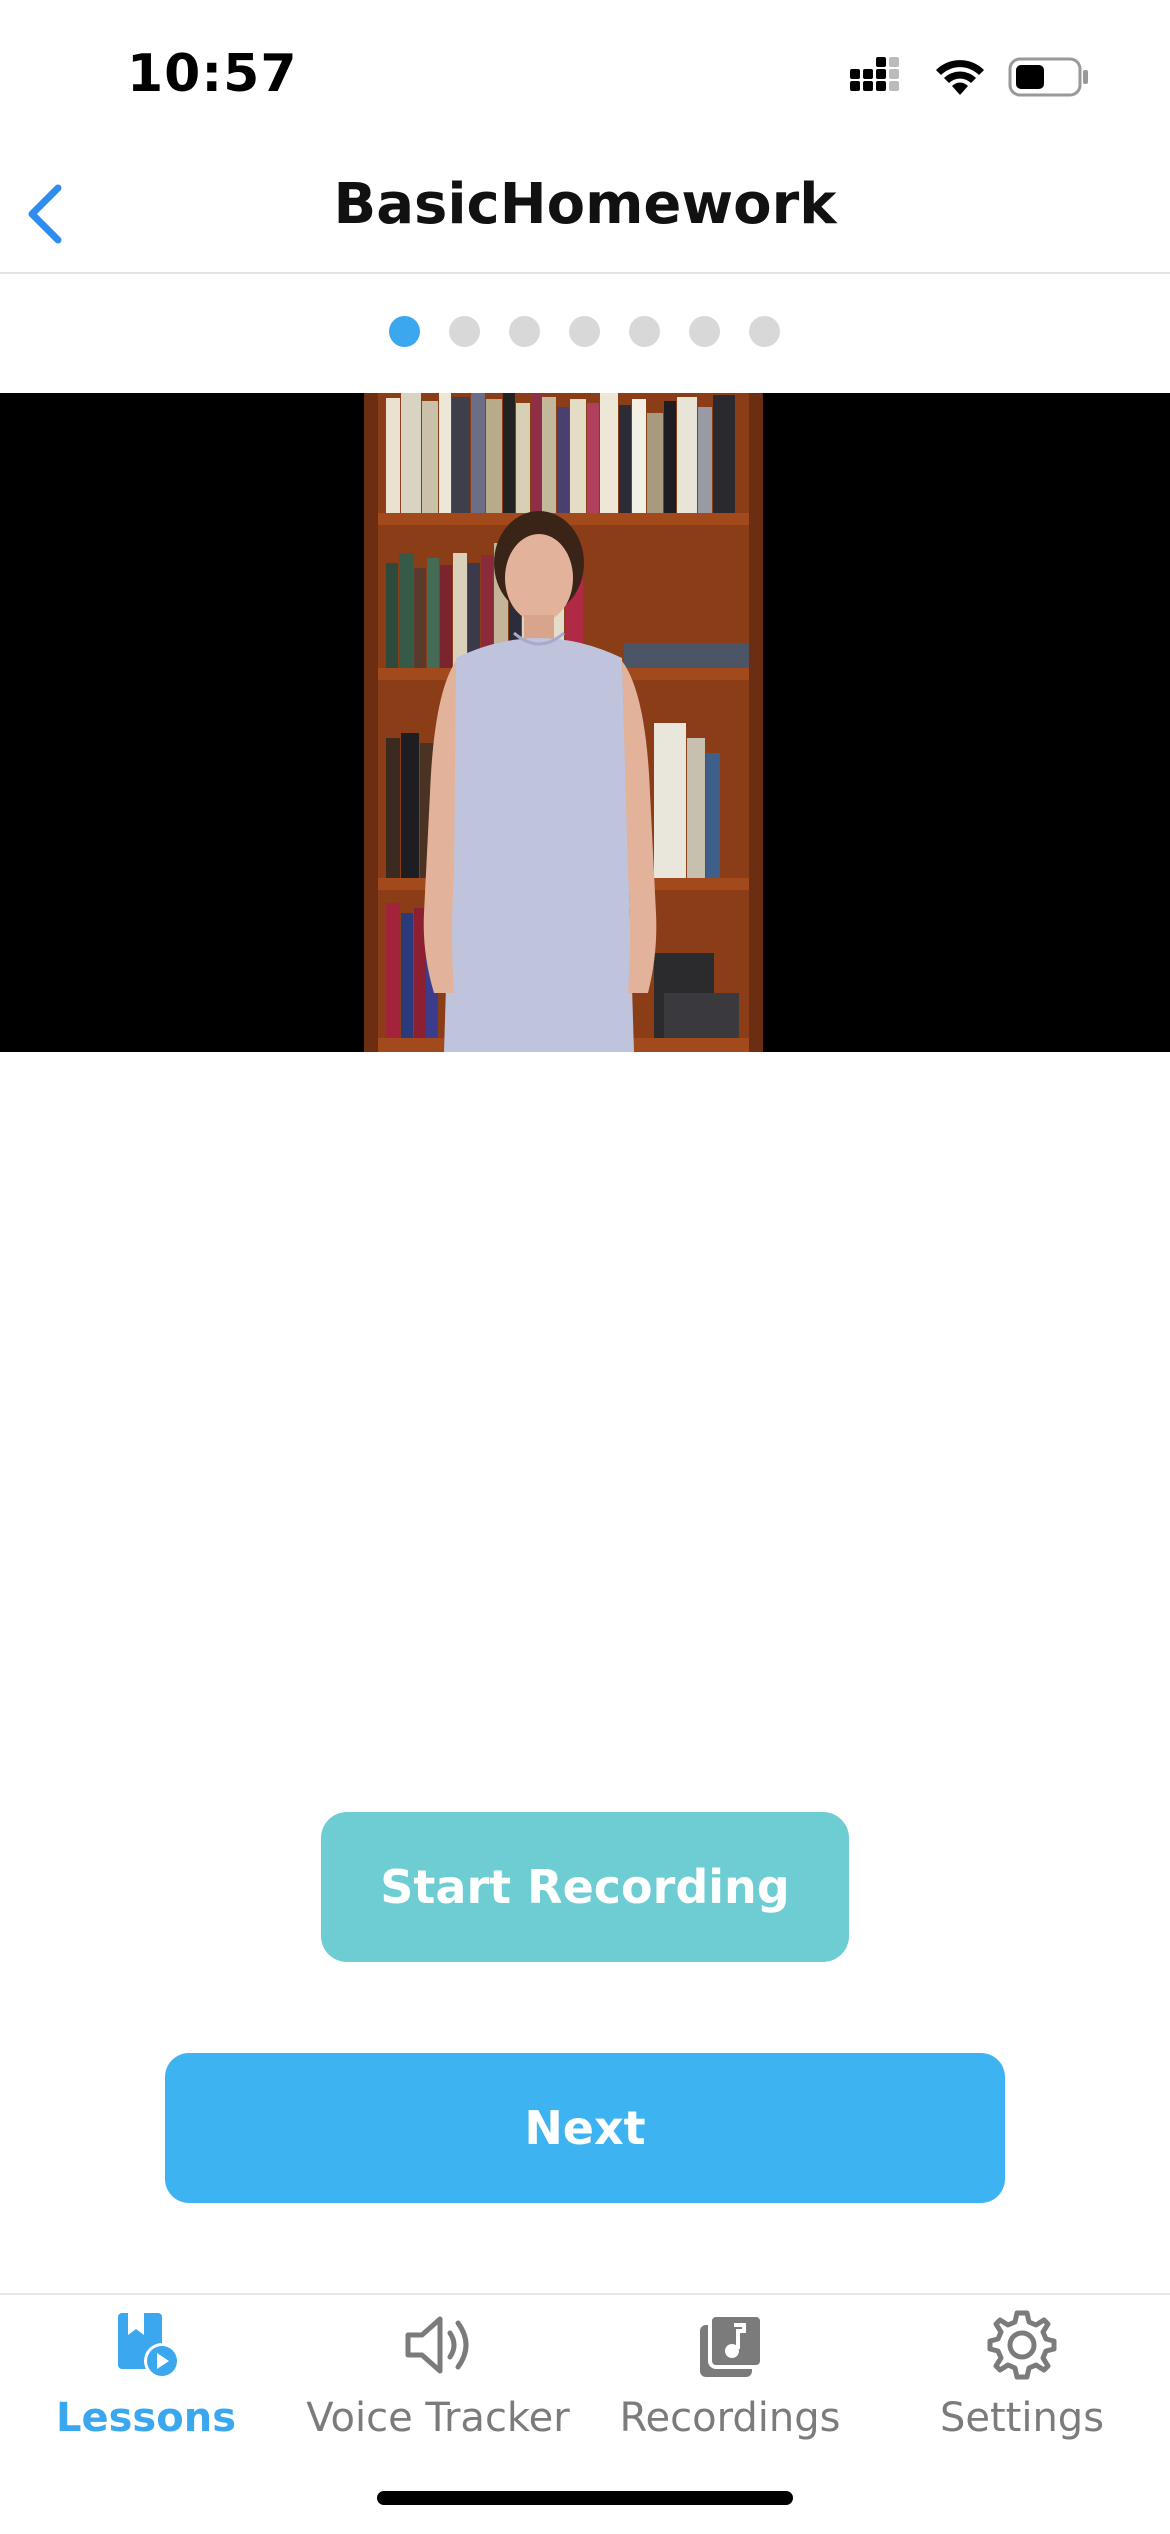  What do you see at coordinates (149, 2346) in the screenshot?
I see `lessons-icon` at bounding box center [149, 2346].